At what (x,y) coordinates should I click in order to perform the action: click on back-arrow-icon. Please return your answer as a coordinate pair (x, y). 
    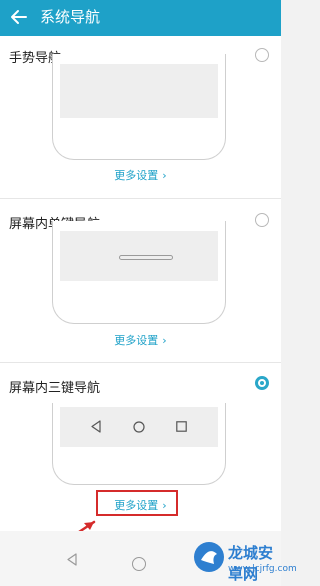
    Looking at the image, I should click on (19, 17).